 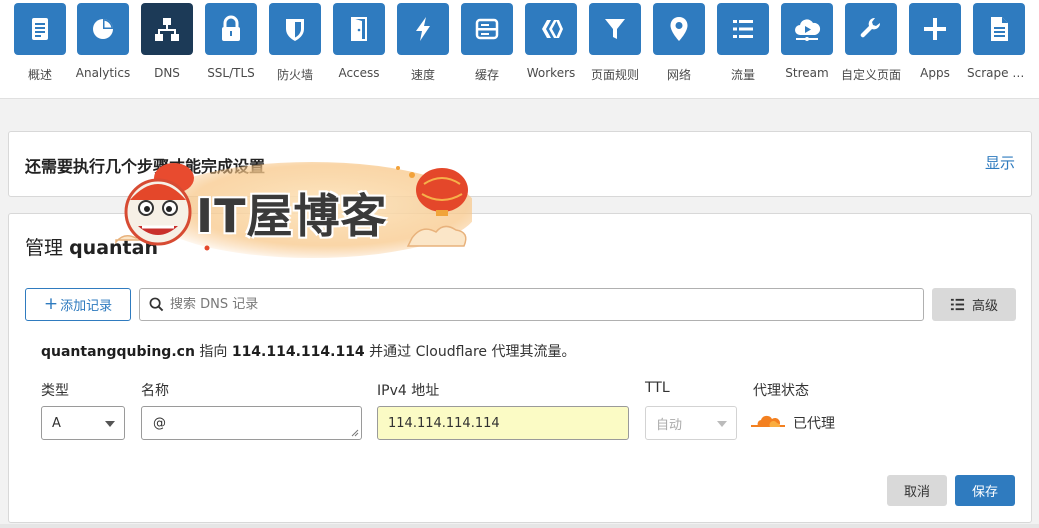 I want to click on nav-item-workers: Workers, so click(x=551, y=48).